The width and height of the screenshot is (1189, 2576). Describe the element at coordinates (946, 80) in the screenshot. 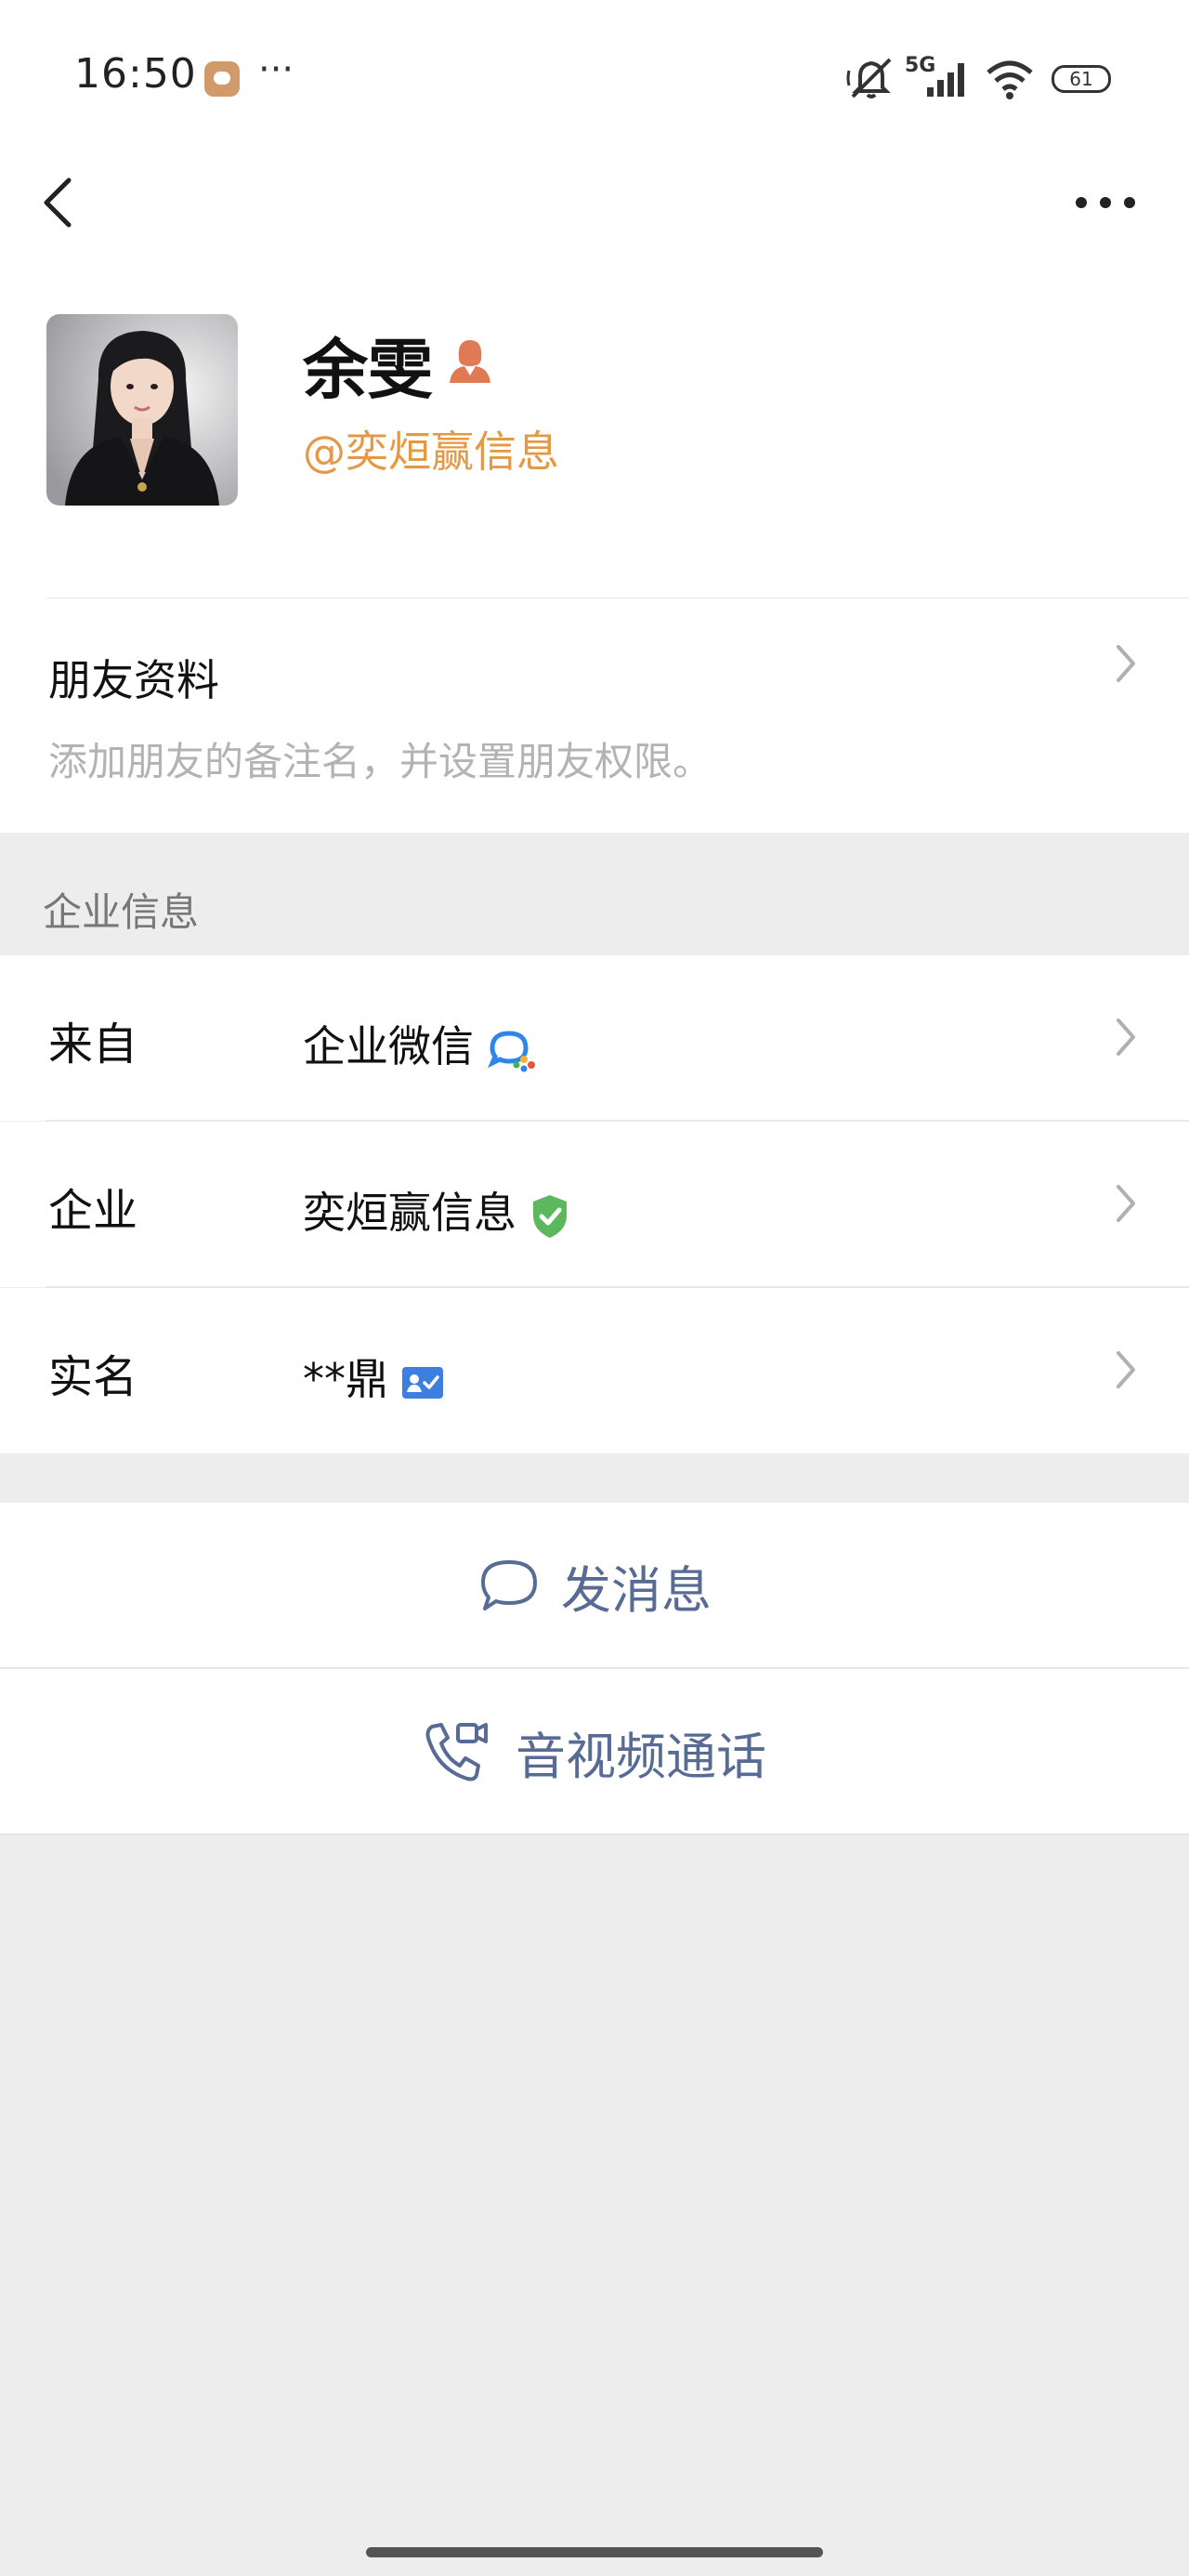

I see `signal-icon` at that location.